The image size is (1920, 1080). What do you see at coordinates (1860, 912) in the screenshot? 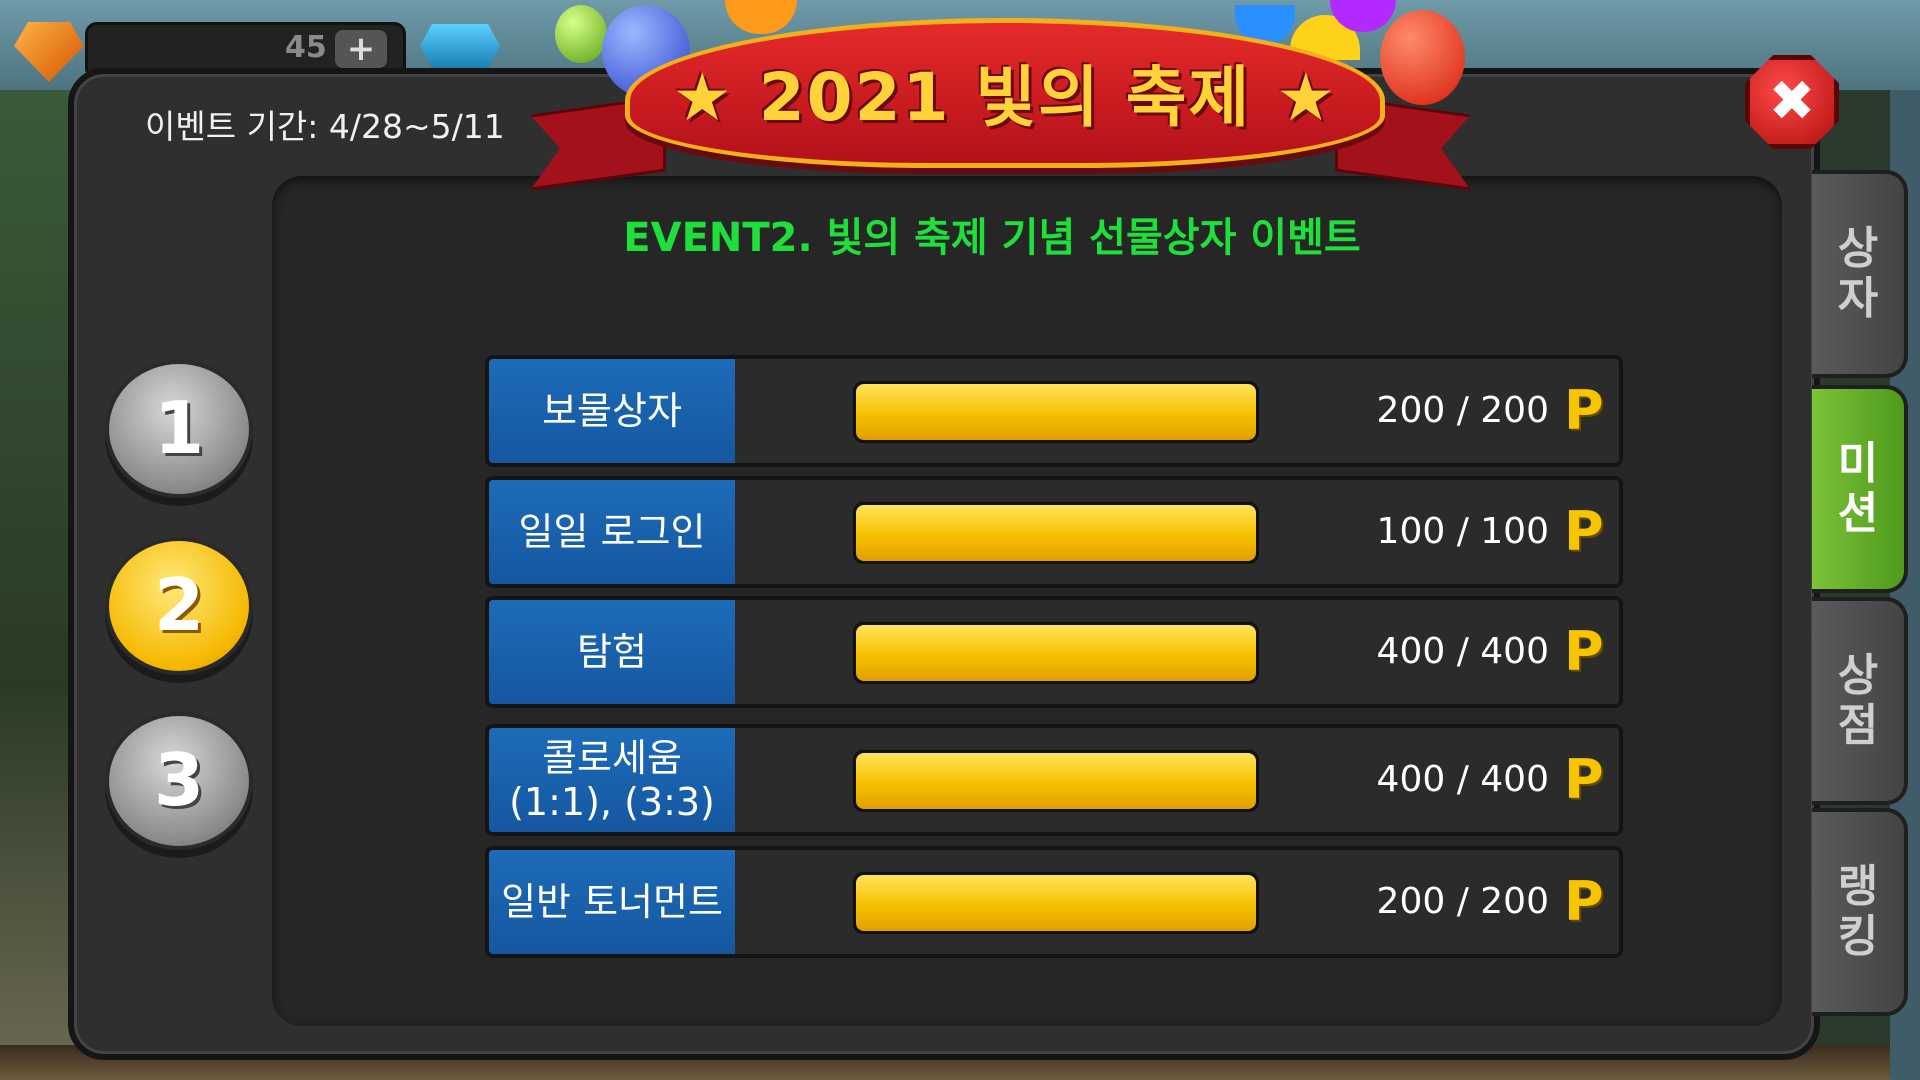
I see `tab-ranking: 랭 킹` at bounding box center [1860, 912].